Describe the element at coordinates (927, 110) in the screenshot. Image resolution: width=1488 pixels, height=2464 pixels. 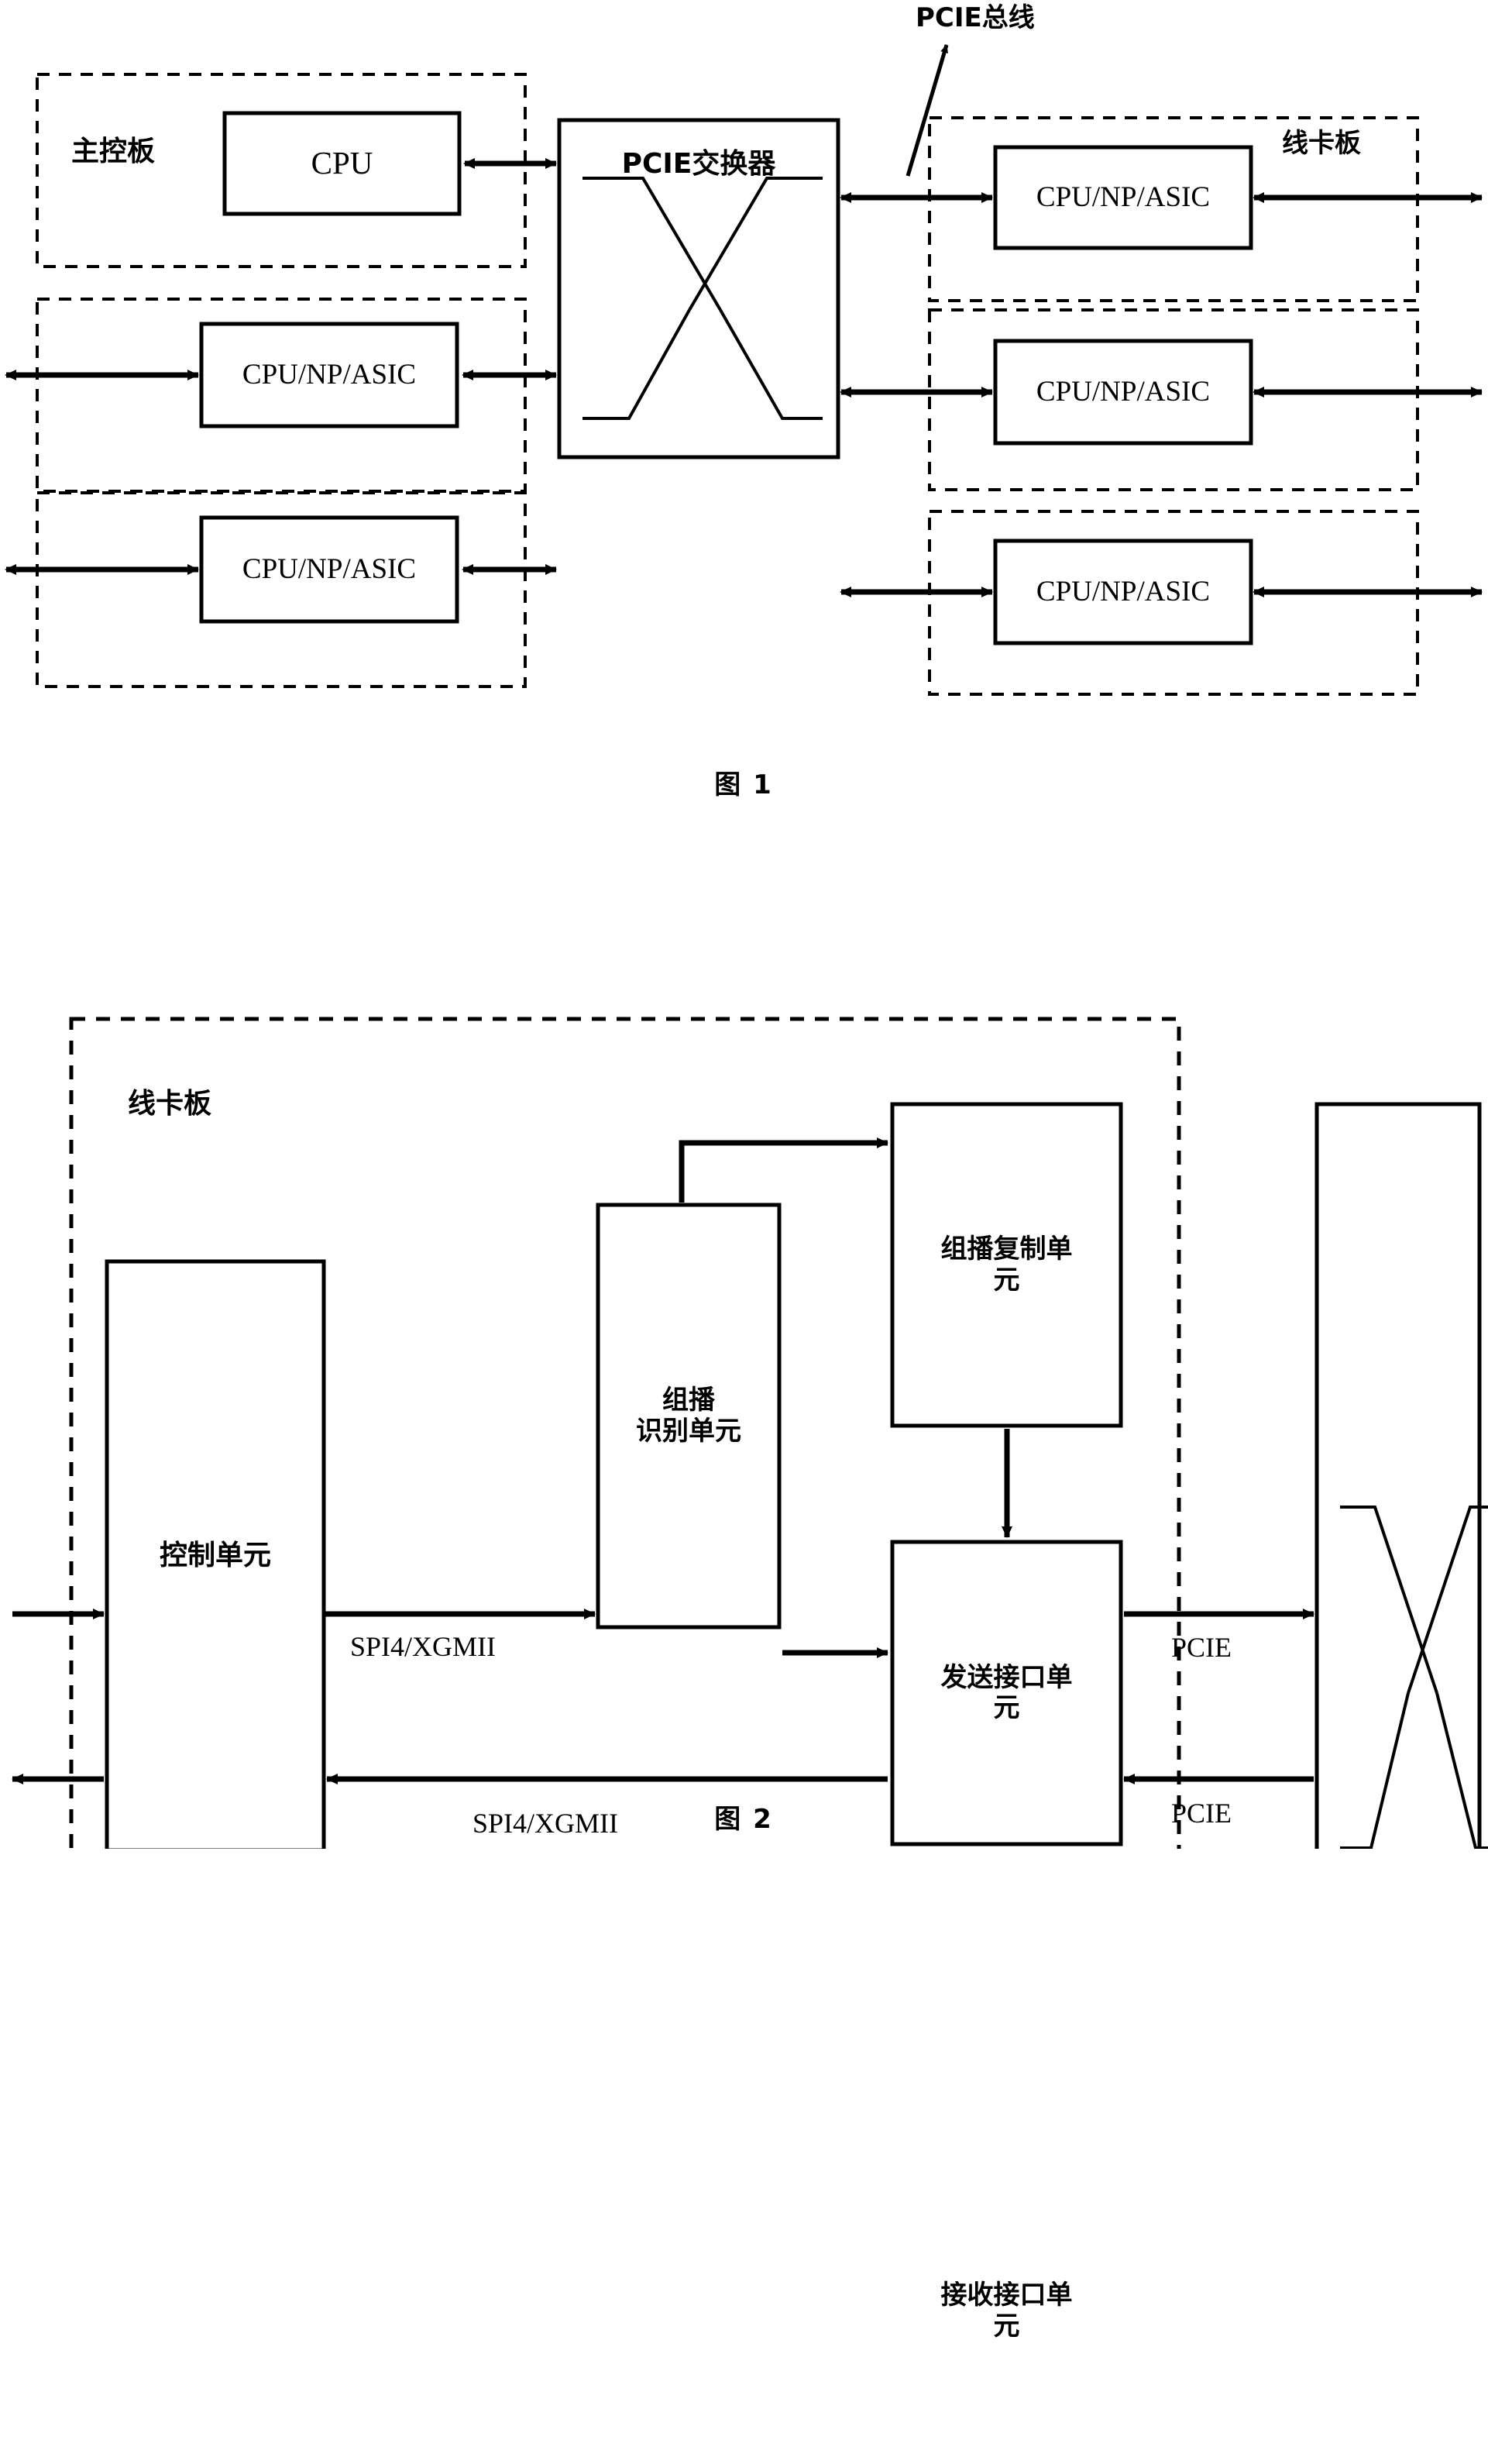
I see `arrow-pcie-bus-pointer` at that location.